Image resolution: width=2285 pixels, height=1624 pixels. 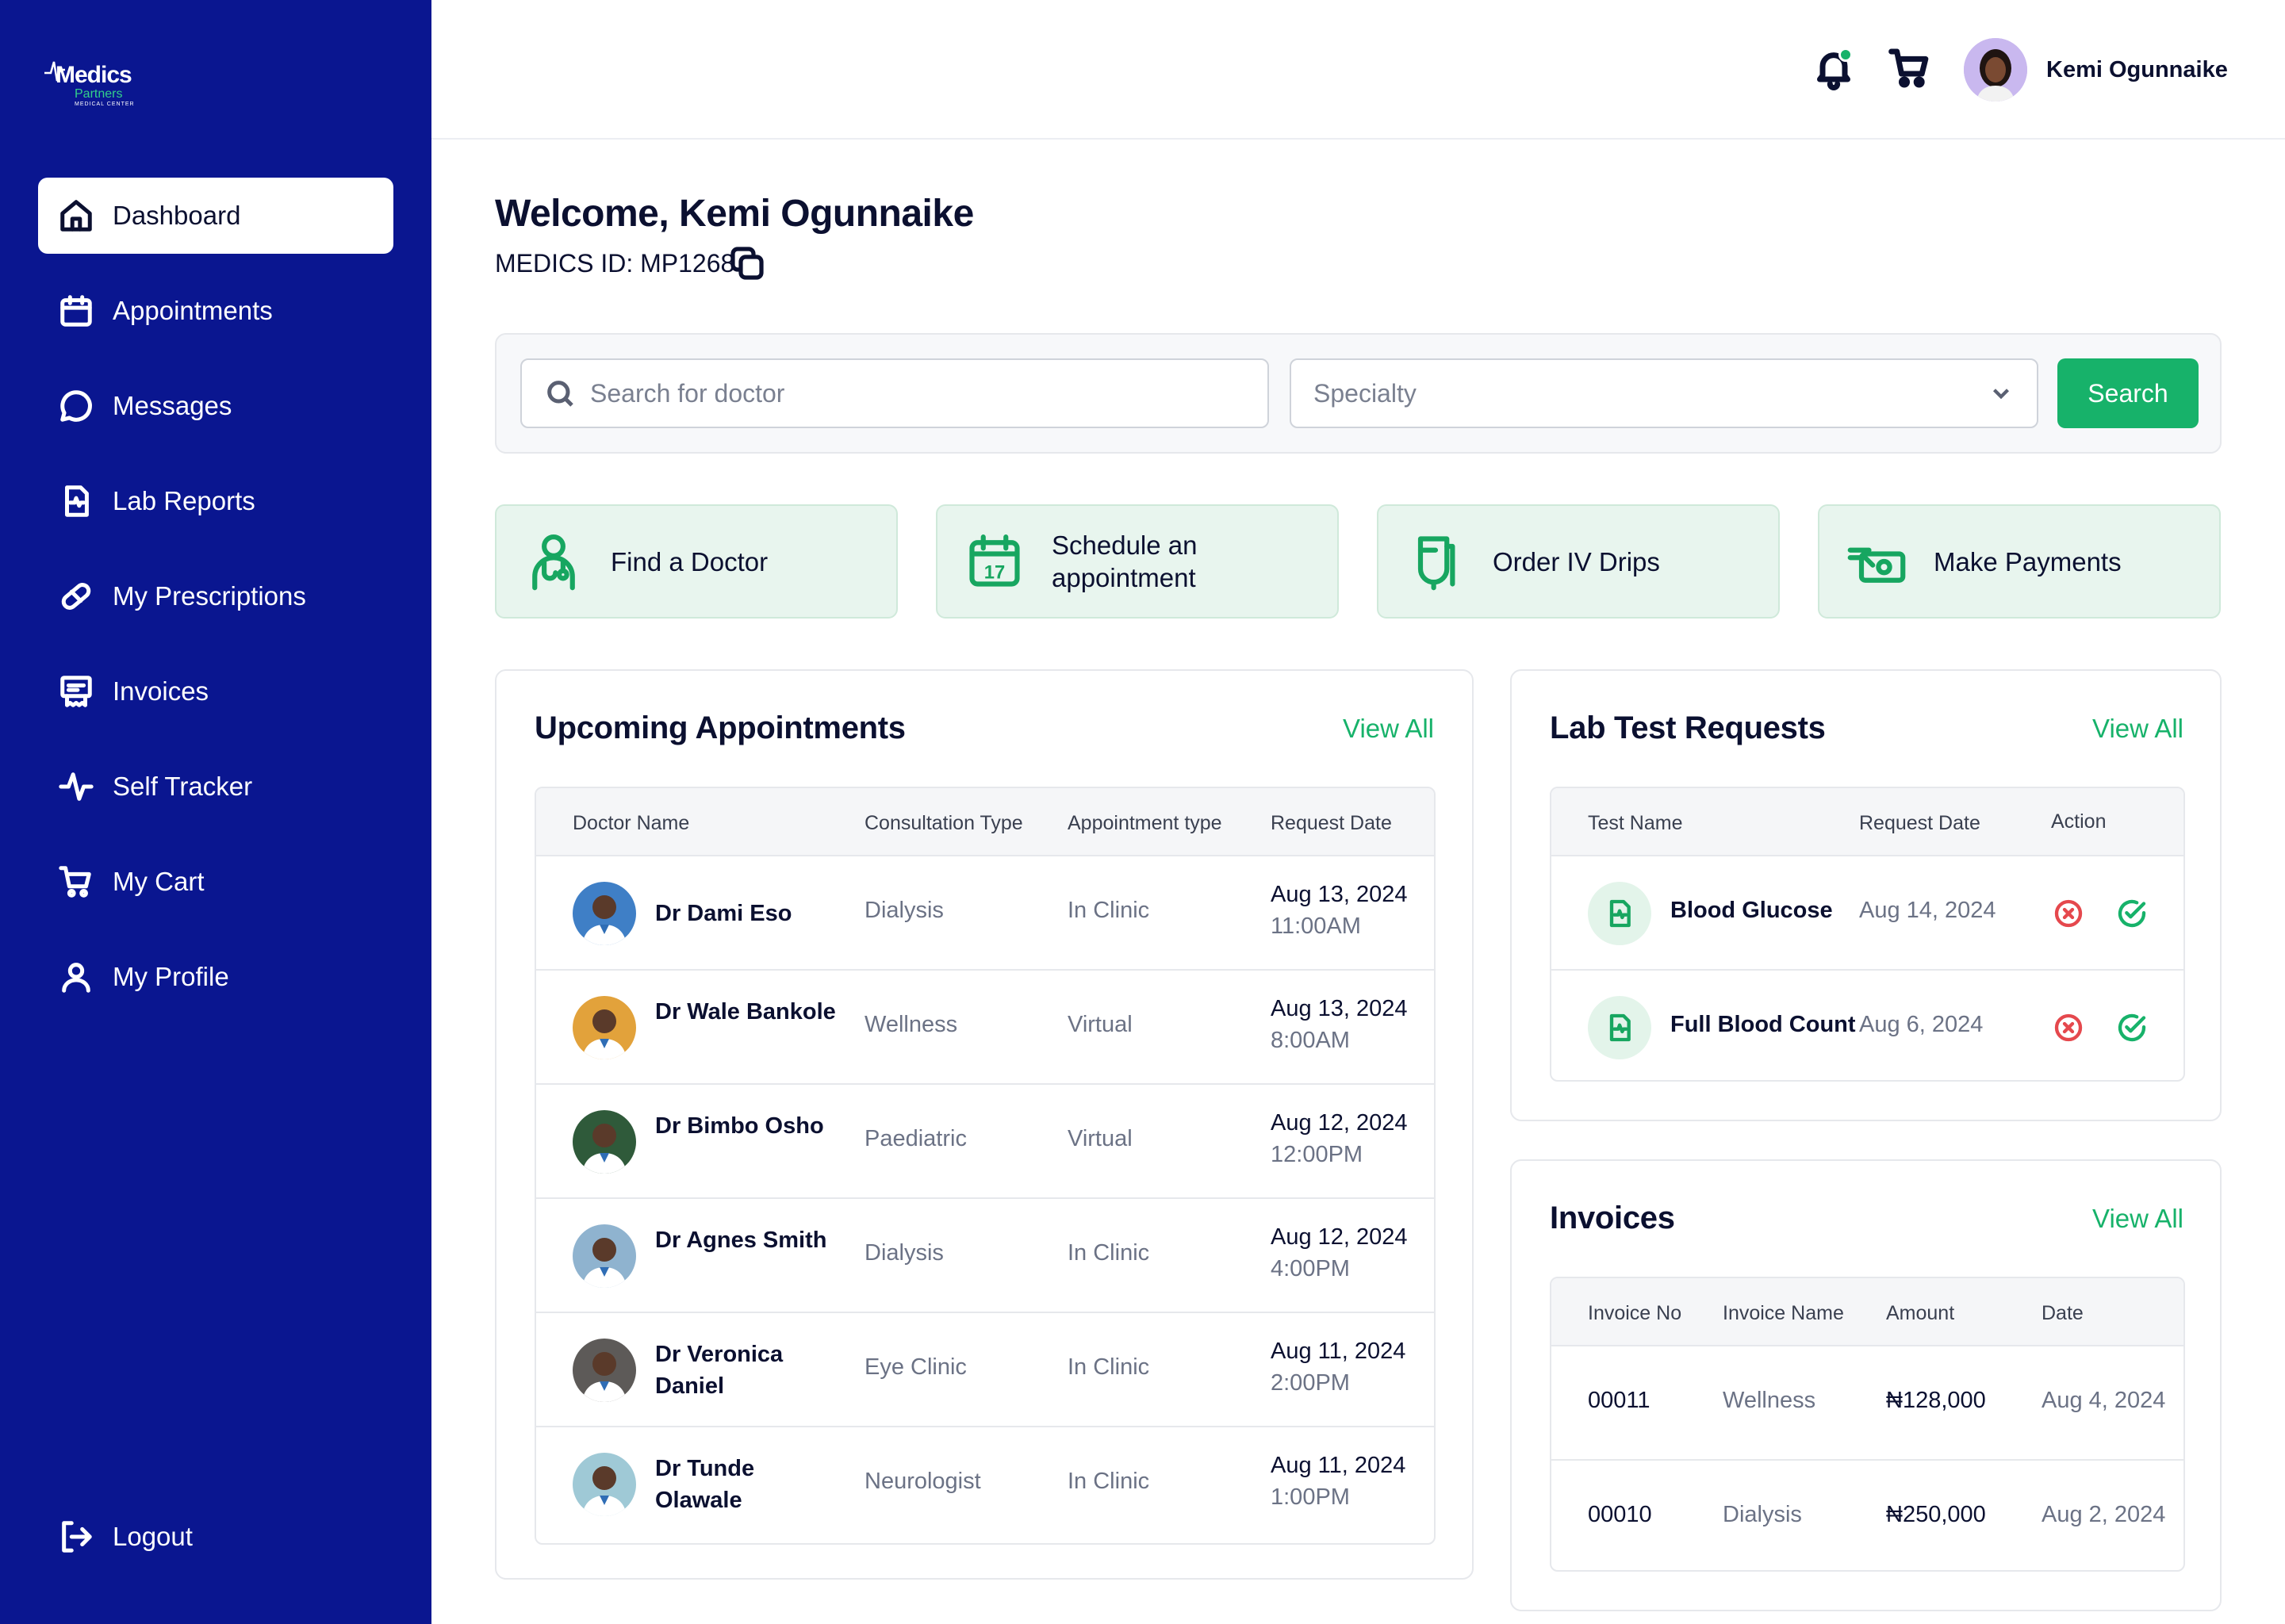 What do you see at coordinates (944, 823) in the screenshot?
I see `column-header: Consultation Type` at bounding box center [944, 823].